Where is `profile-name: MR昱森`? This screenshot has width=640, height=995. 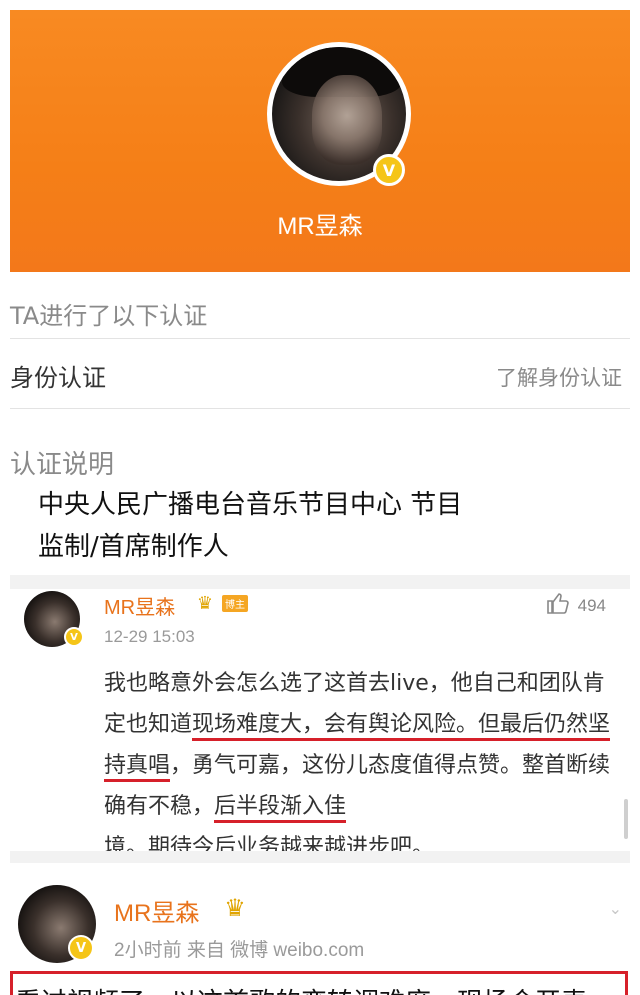
profile-name: MR昱森 is located at coordinates (320, 226).